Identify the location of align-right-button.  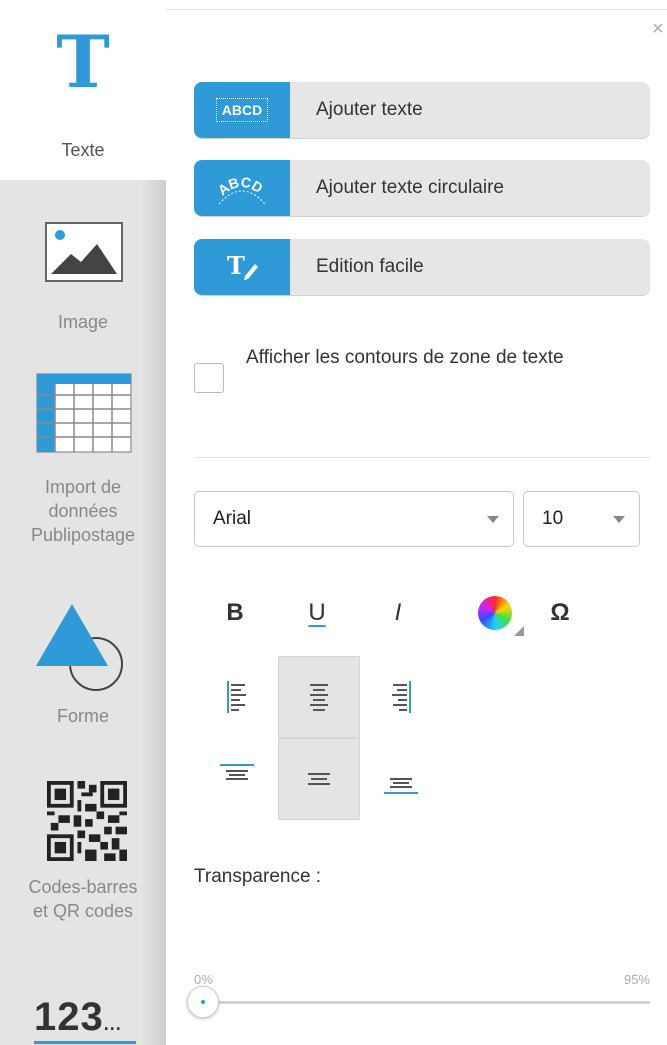
(401, 697).